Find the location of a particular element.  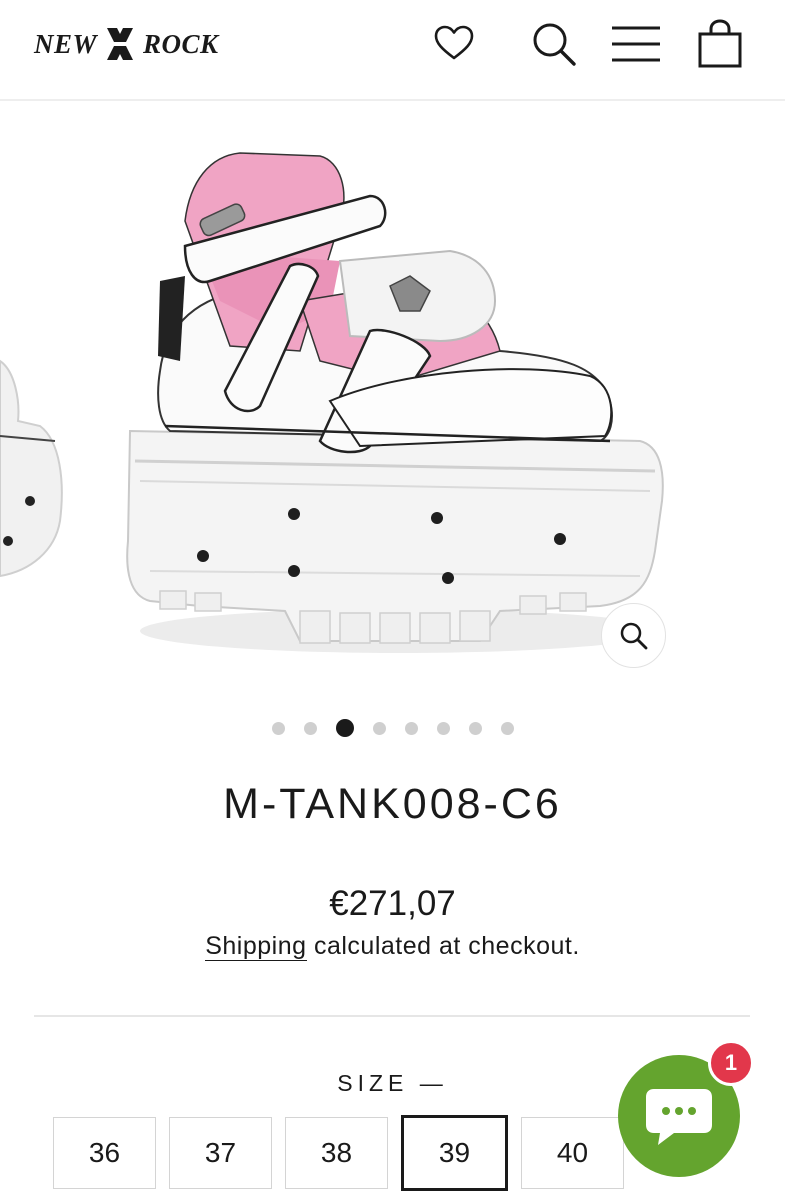

brand-logo: NEW ROCK is located at coordinates (126, 44).